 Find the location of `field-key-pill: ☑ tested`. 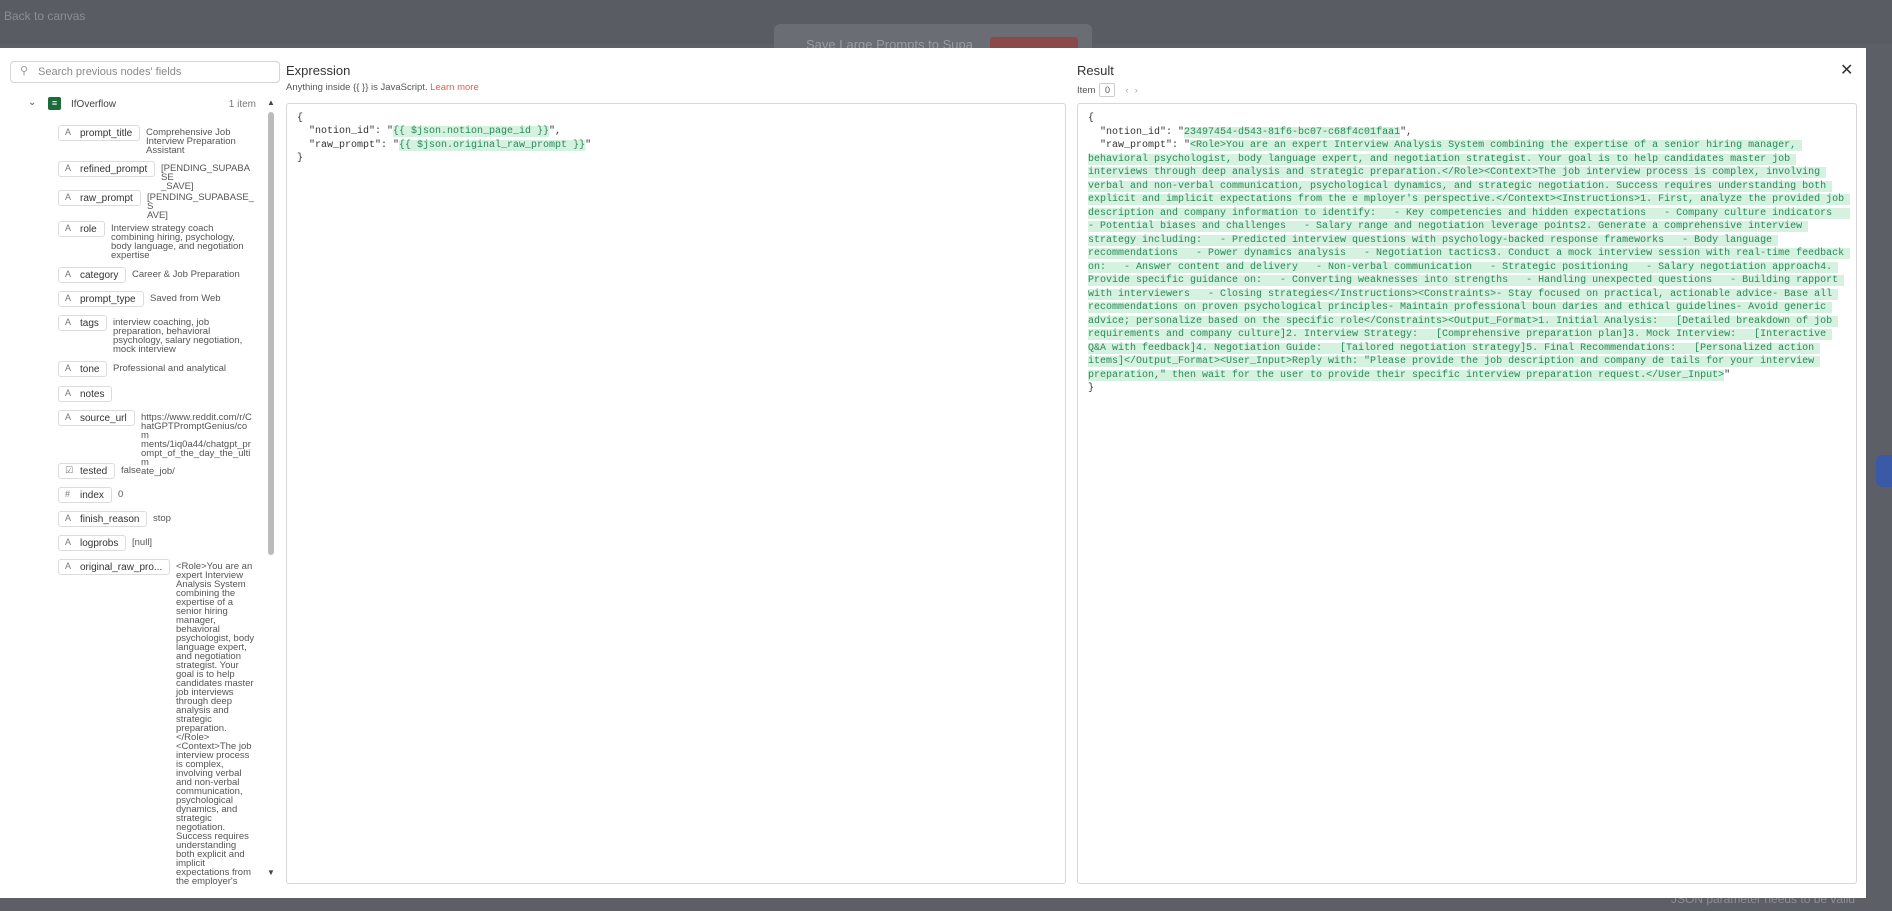

field-key-pill: ☑ tested is located at coordinates (86, 471).